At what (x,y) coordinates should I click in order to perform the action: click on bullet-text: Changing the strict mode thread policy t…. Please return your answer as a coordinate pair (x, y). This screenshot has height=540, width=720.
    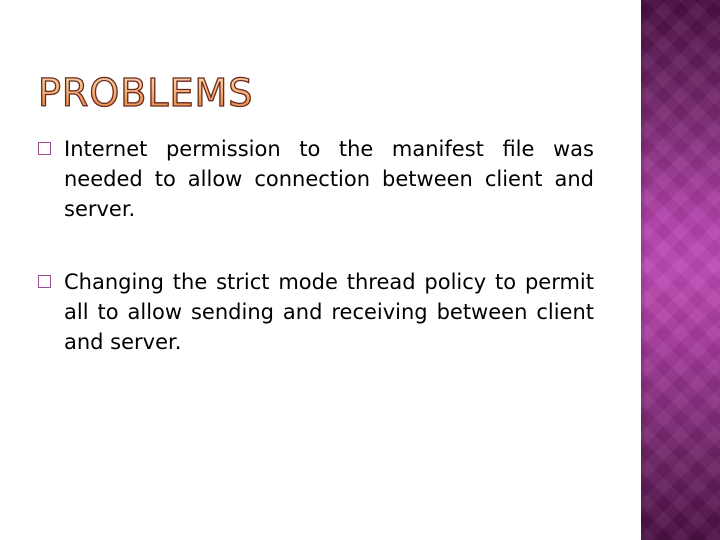
    Looking at the image, I should click on (329, 312).